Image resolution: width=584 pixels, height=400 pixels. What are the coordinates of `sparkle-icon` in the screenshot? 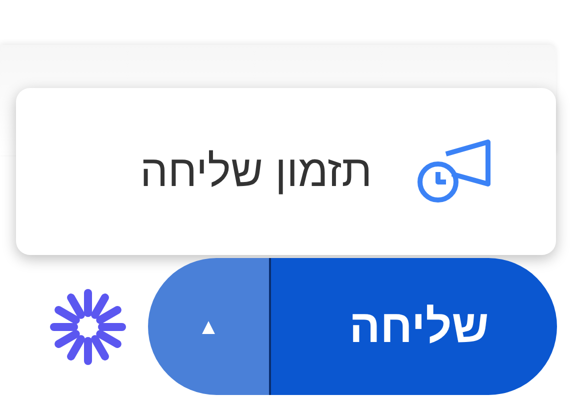 It's located at (88, 326).